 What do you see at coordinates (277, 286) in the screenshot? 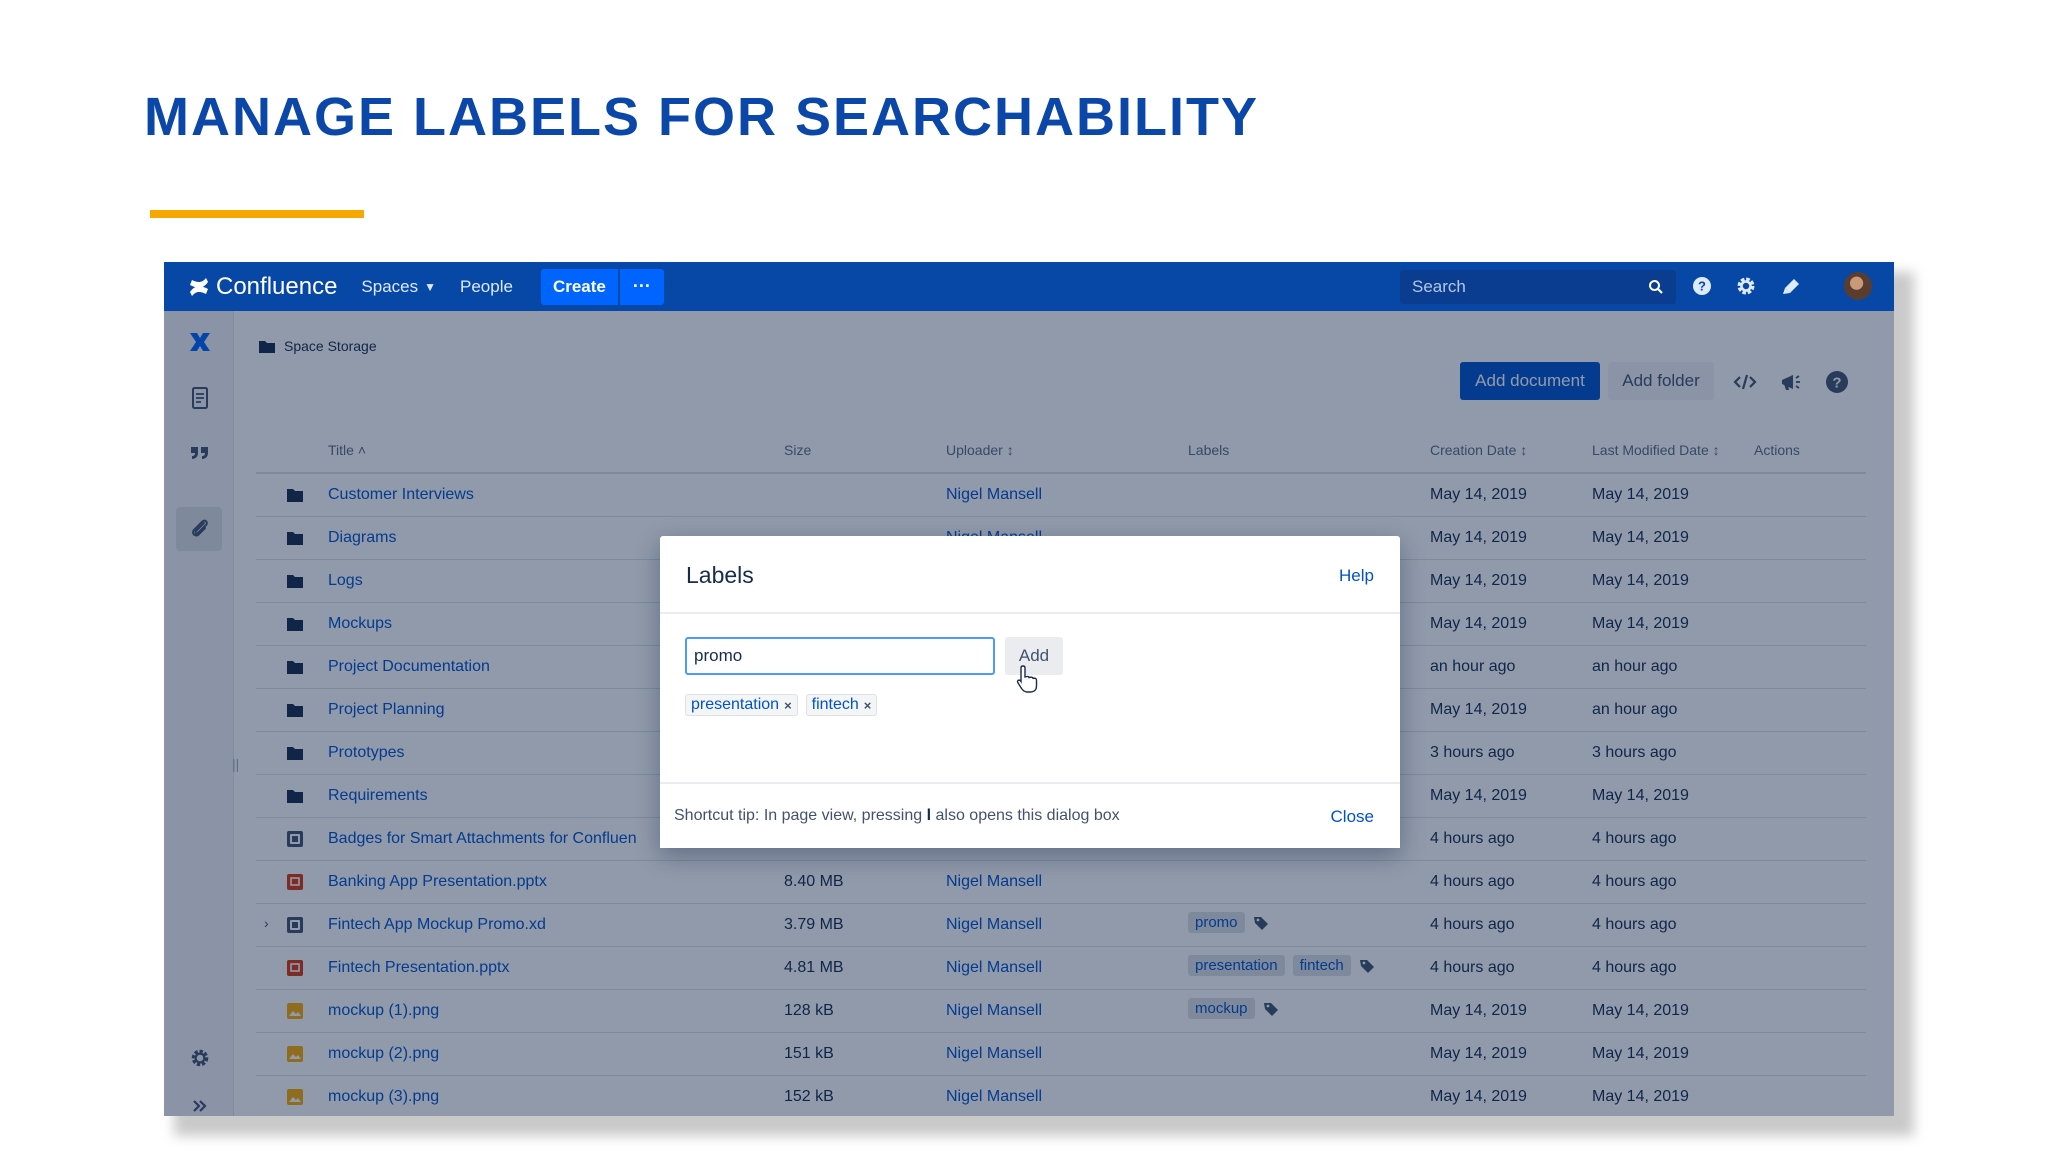
I see `brand-name: Confluence` at bounding box center [277, 286].